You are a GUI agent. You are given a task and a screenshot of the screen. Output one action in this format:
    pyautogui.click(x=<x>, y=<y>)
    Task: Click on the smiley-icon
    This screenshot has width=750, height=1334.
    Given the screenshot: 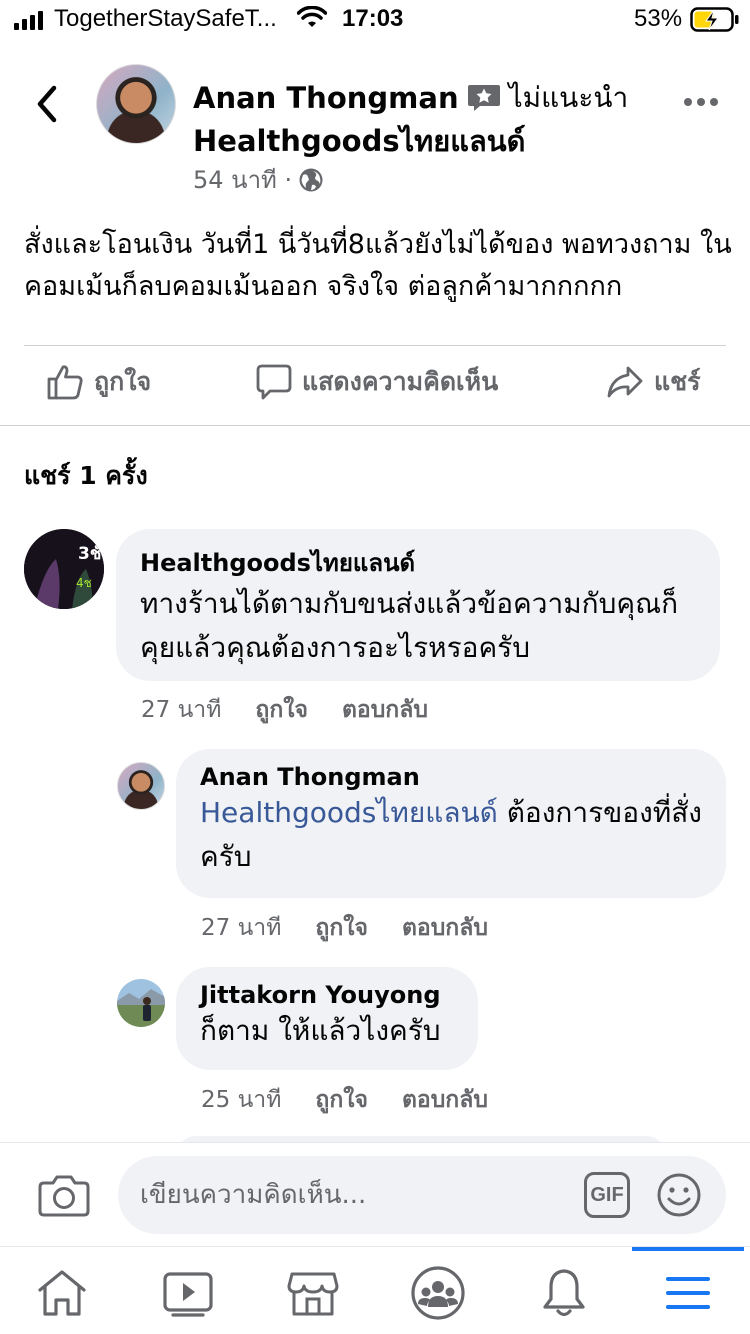 What is the action you would take?
    pyautogui.click(x=679, y=1195)
    